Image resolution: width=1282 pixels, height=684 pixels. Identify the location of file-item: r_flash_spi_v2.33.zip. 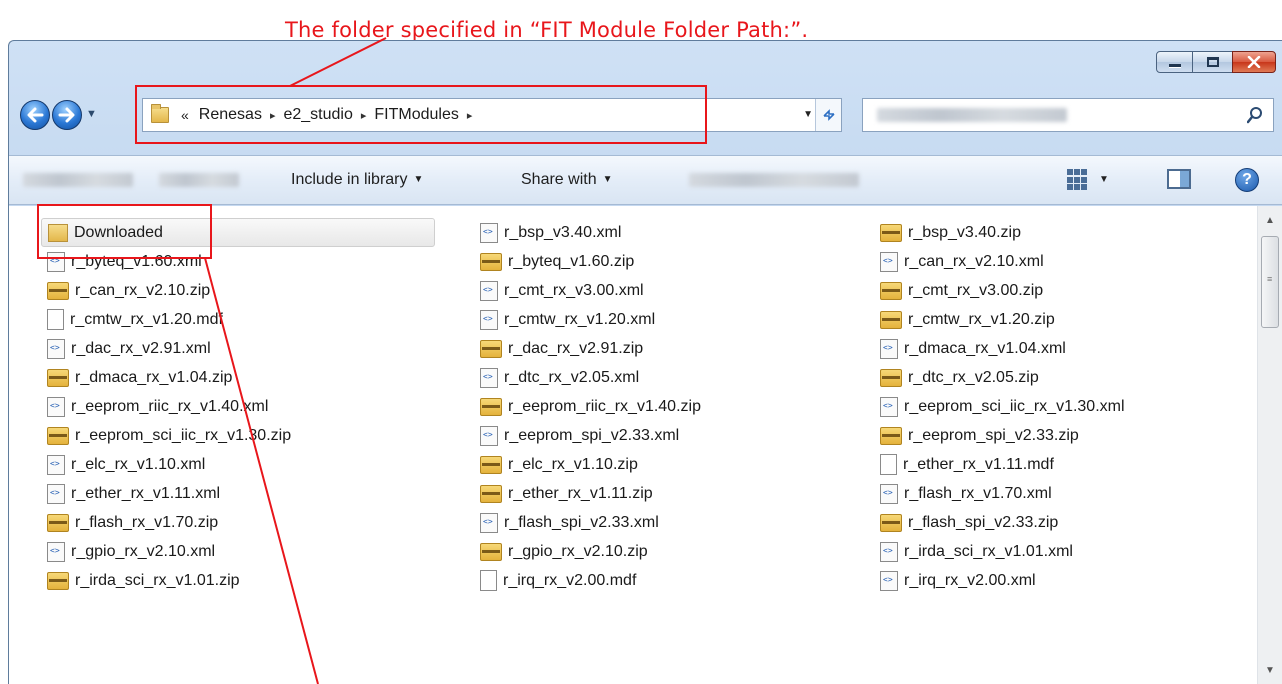
(1076, 522).